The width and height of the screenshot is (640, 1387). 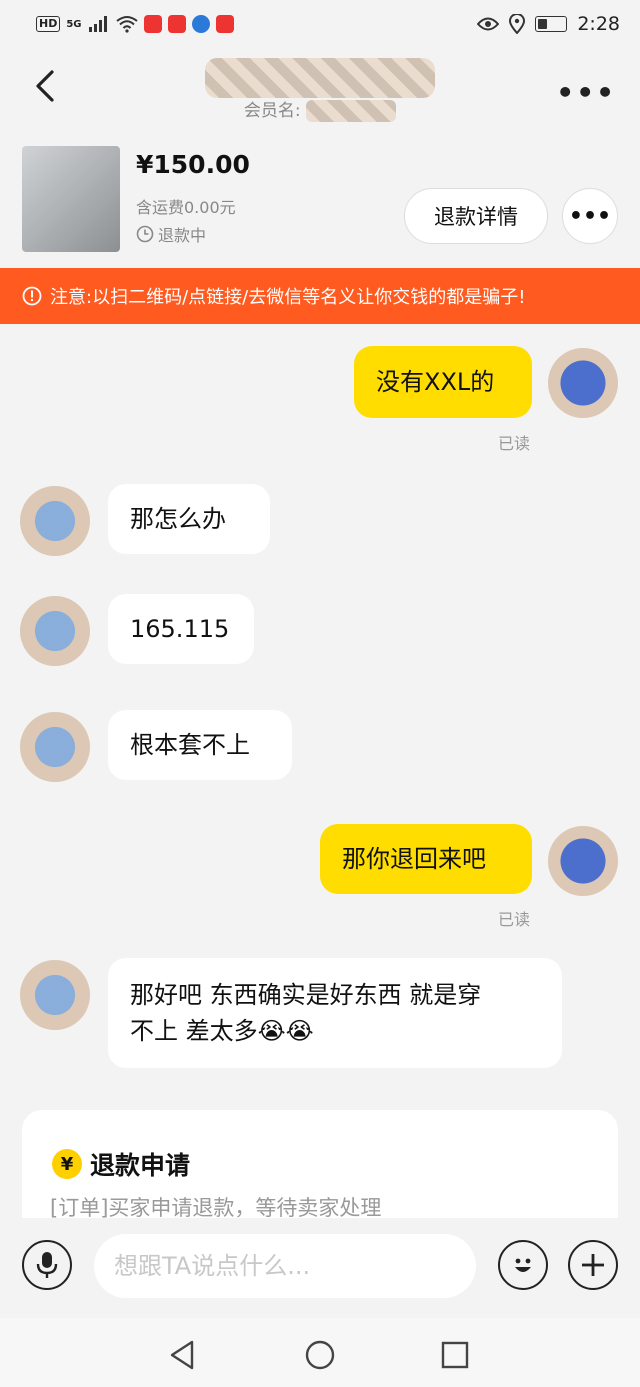 What do you see at coordinates (320, 1355) in the screenshot?
I see `home-circle-icon` at bounding box center [320, 1355].